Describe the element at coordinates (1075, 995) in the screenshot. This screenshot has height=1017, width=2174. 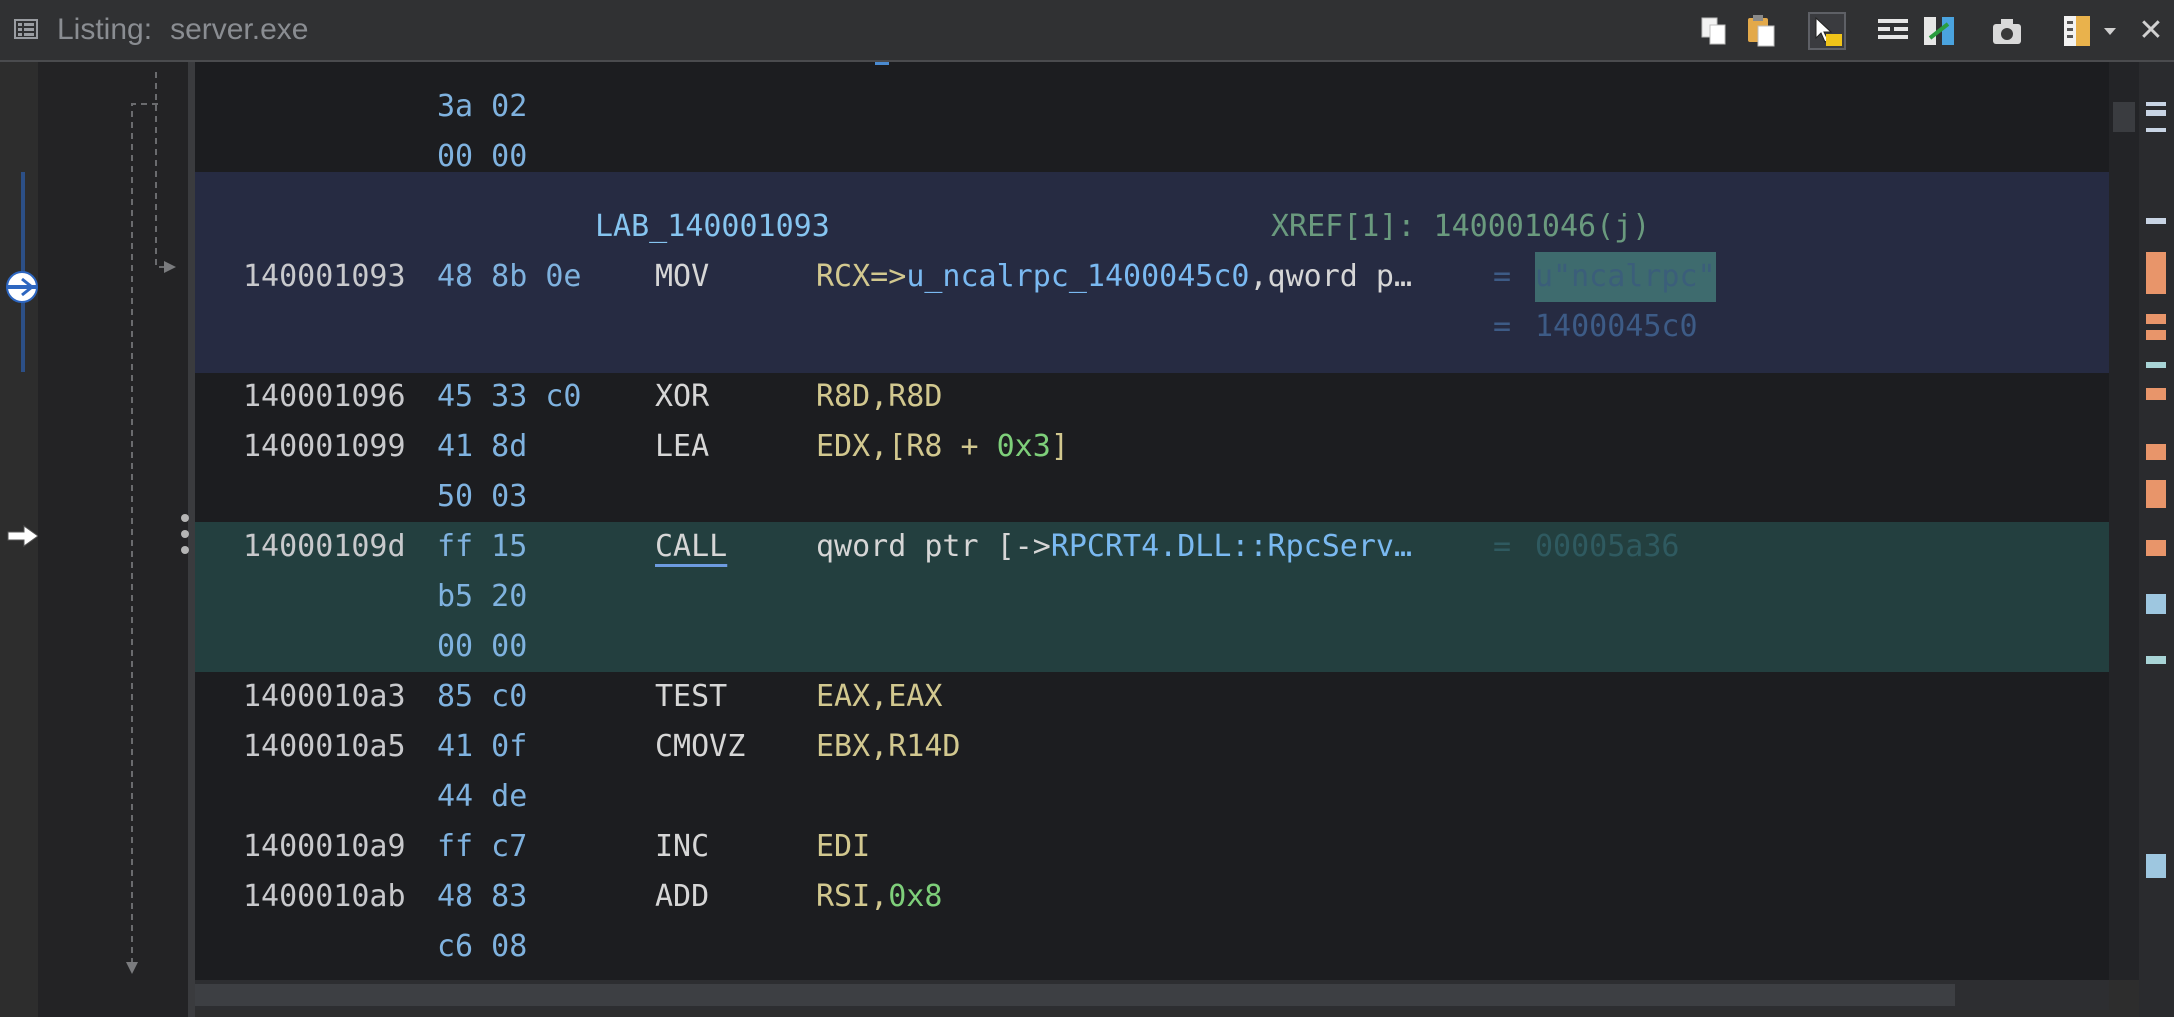
I see `horizontal-scroll-thumb` at that location.